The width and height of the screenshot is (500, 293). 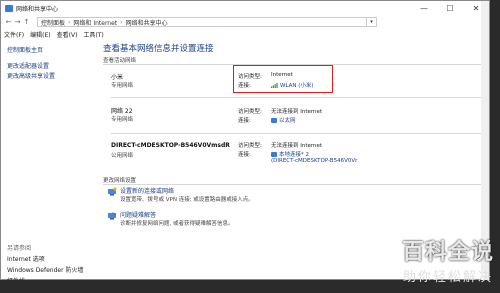 I want to click on watermark: 百科全说 助你轻松解决, so click(x=448, y=259).